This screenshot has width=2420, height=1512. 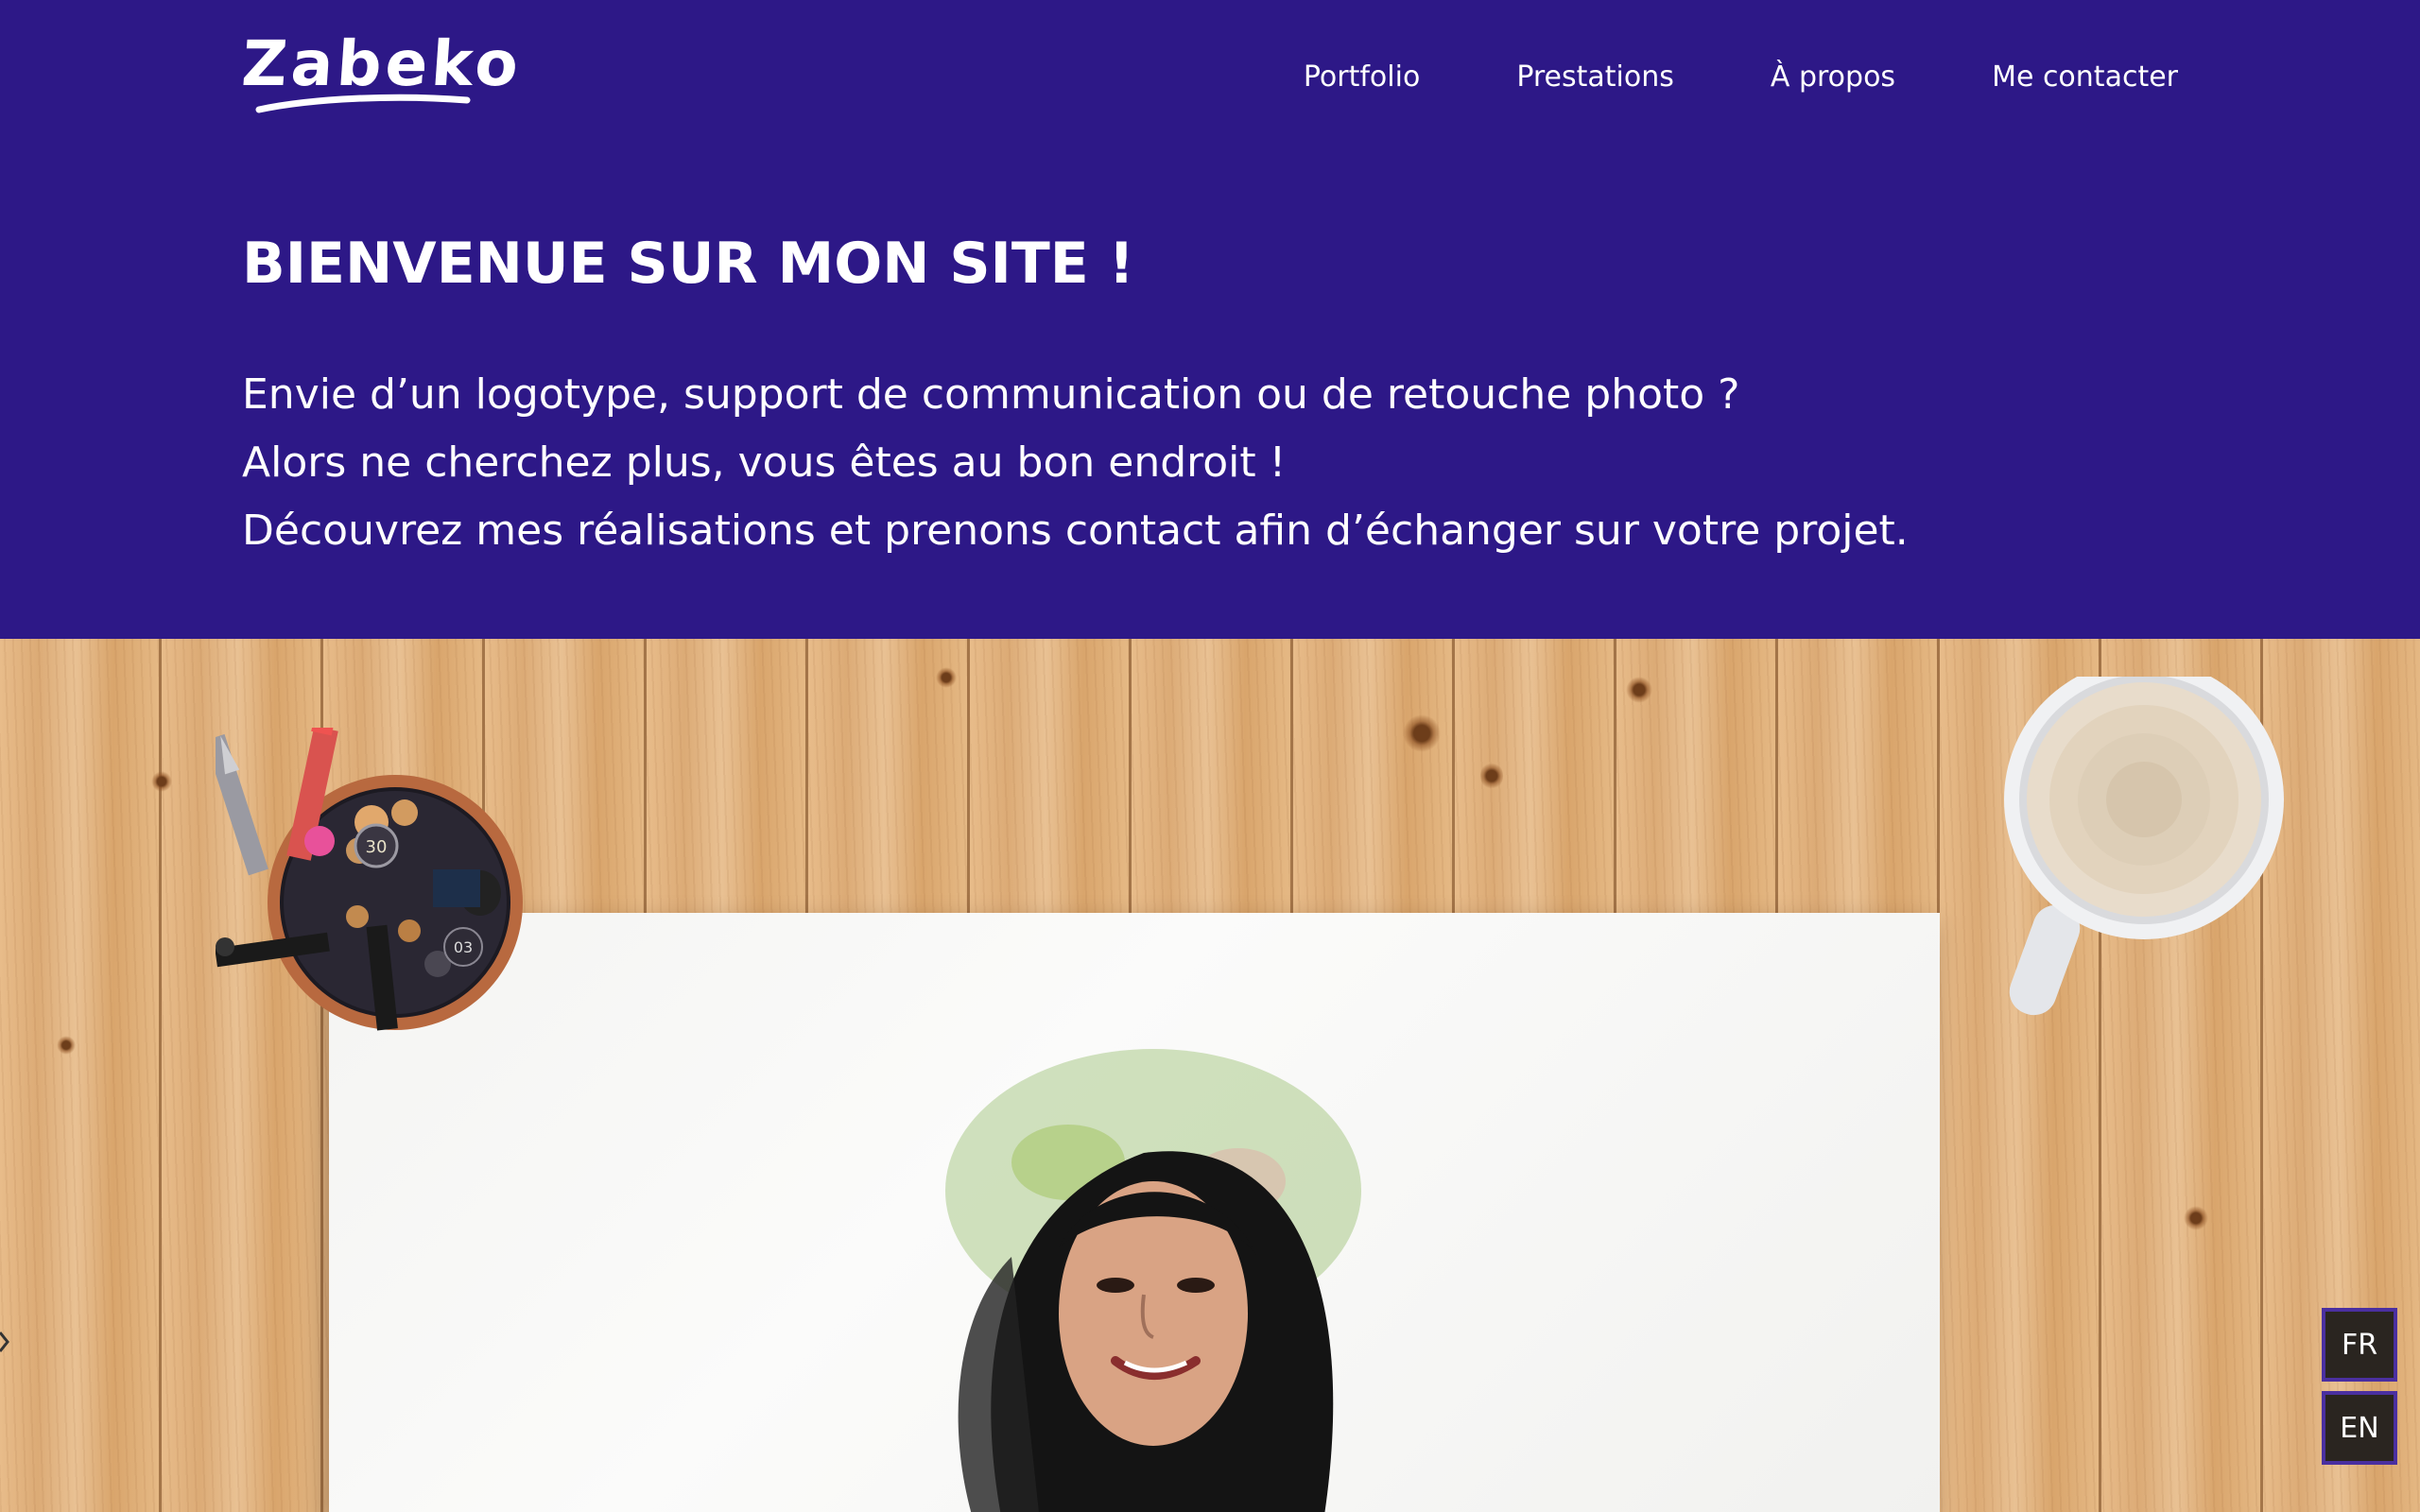 What do you see at coordinates (369, 879) in the screenshot?
I see `pencil-cup-icon: 30 03` at bounding box center [369, 879].